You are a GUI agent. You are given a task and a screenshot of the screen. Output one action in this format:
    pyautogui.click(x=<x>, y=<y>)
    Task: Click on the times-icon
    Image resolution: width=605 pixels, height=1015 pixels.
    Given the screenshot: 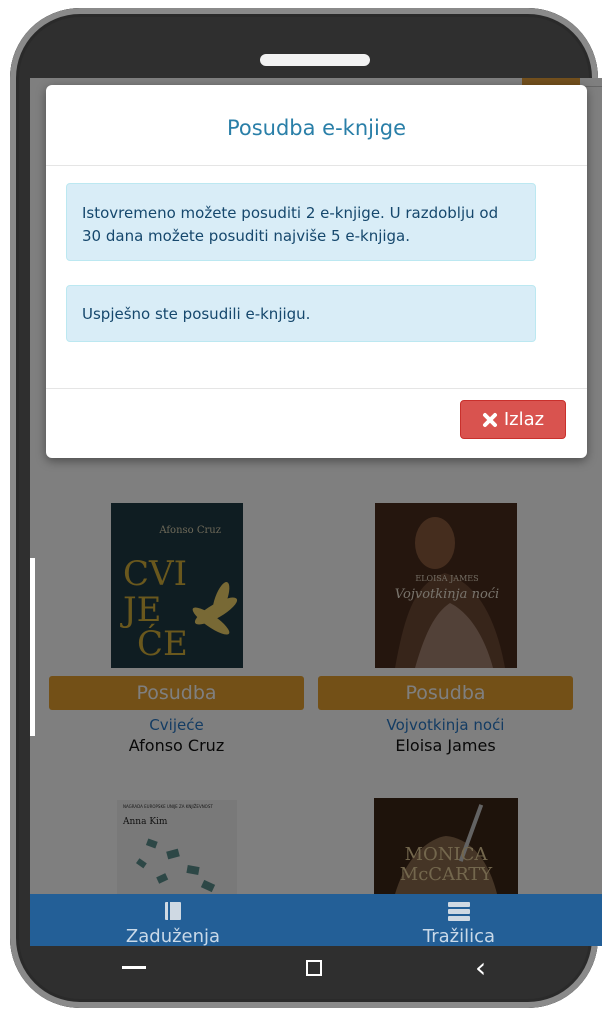 What is the action you would take?
    pyautogui.click(x=489, y=419)
    